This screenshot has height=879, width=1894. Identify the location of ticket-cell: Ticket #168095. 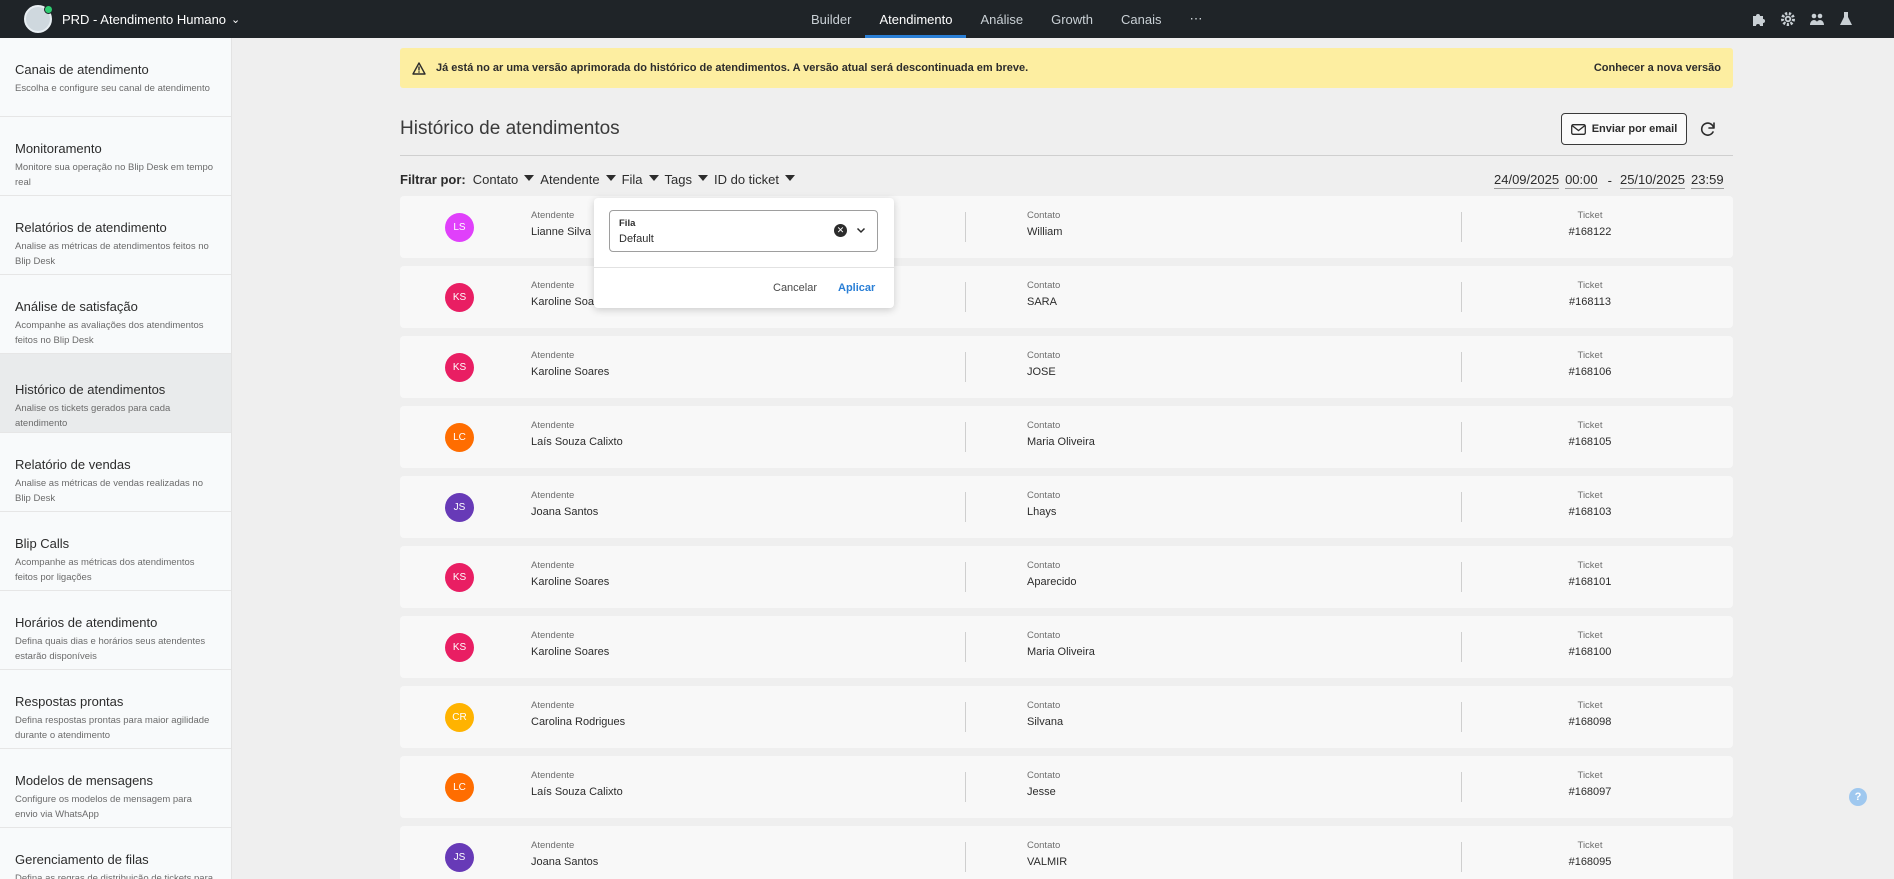
(1590, 854).